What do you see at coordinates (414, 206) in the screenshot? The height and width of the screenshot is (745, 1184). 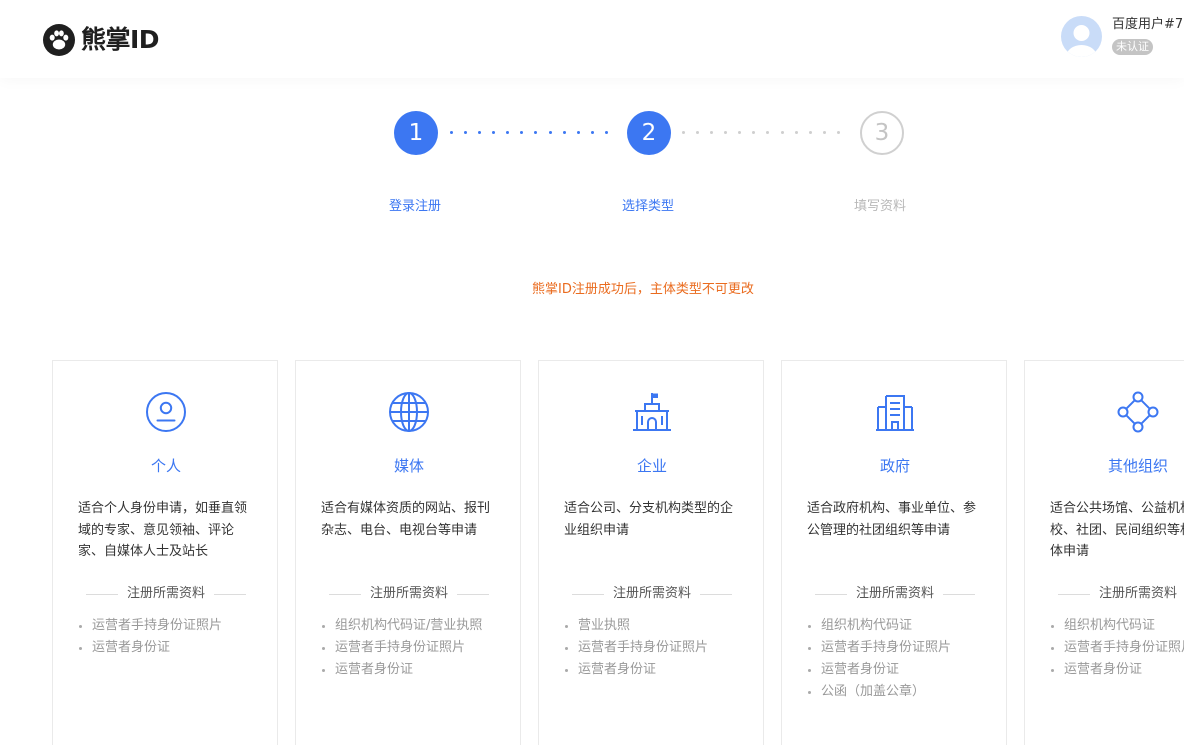 I see `step-1-label: 登录注册` at bounding box center [414, 206].